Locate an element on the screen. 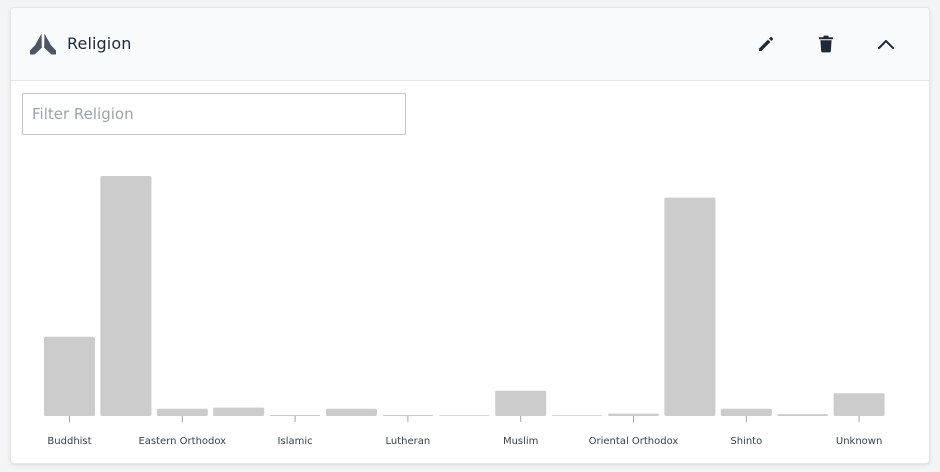 The height and width of the screenshot is (472, 940). x-tick-label: Eastern Orthodox is located at coordinates (182, 441).